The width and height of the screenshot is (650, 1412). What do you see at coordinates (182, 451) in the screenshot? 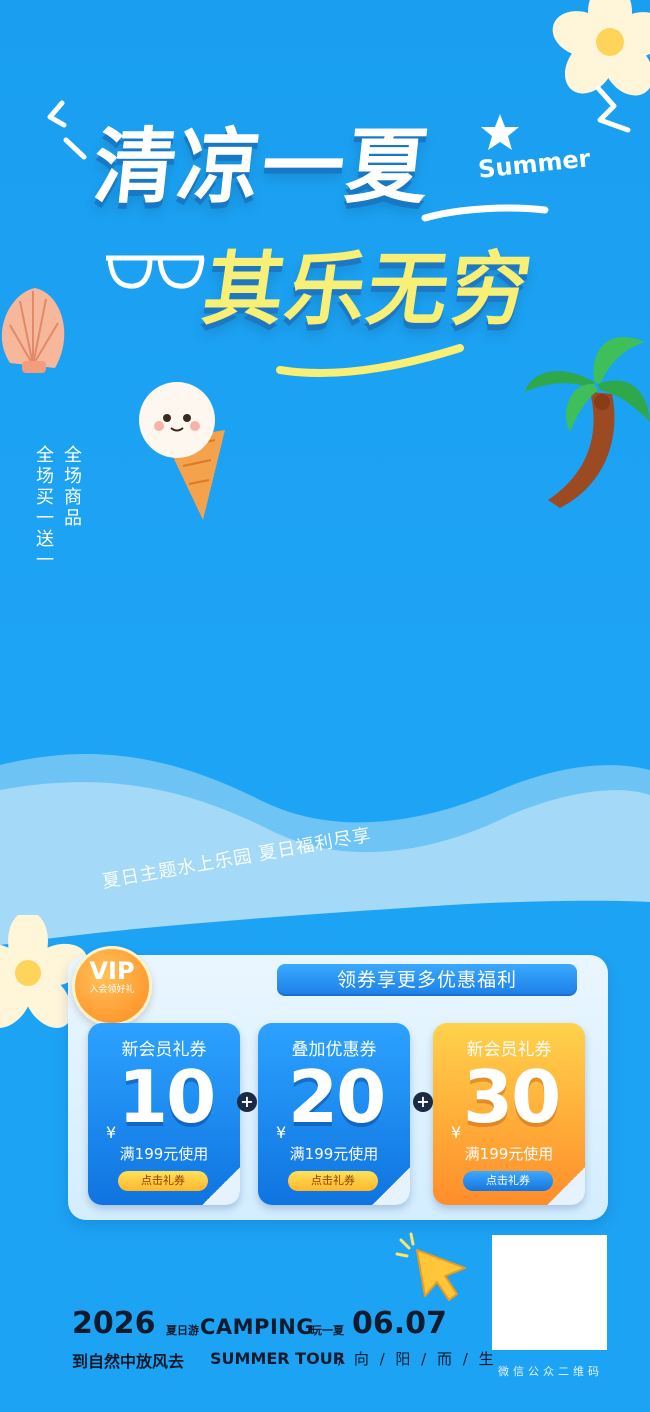
I see `ice-cream-icon` at bounding box center [182, 451].